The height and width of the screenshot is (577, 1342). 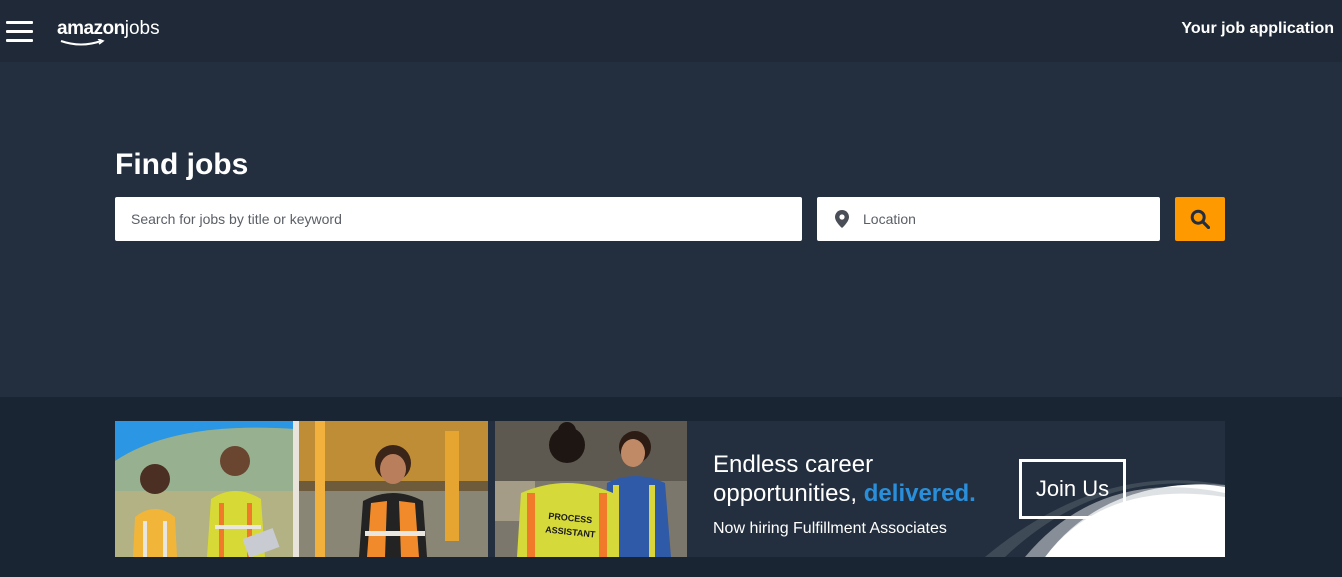 I want to click on location-input, so click(x=1008, y=219).